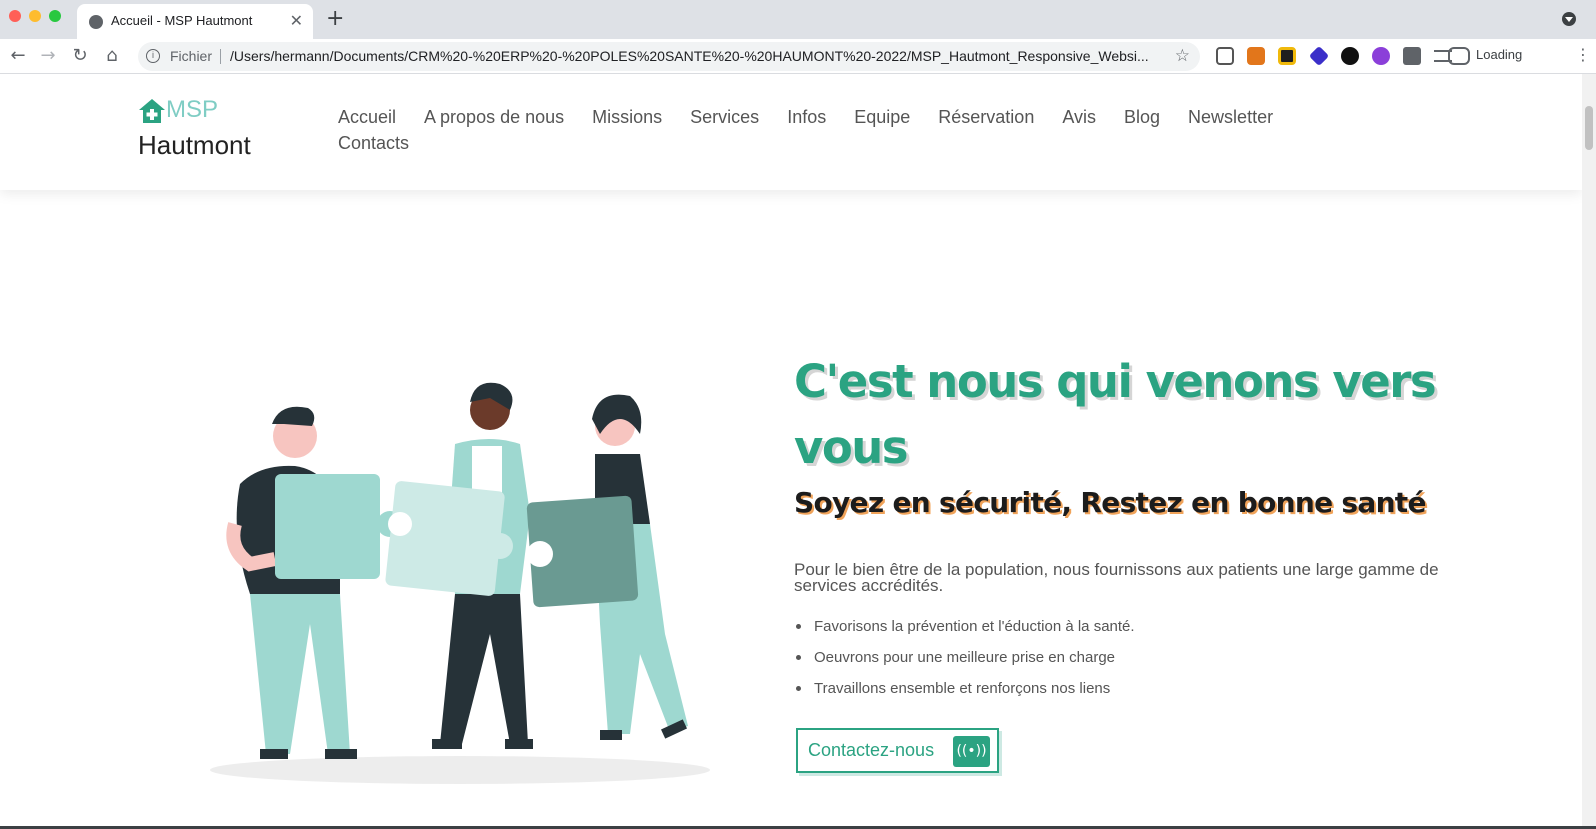  Describe the element at coordinates (48, 56) in the screenshot. I see `forward-icon: →` at that location.